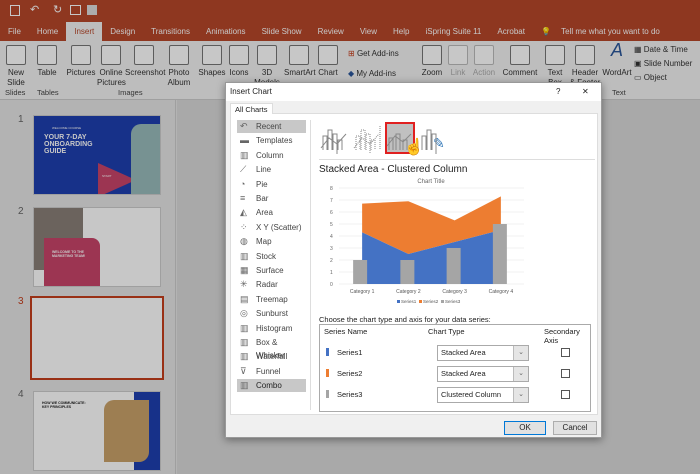  I want to click on close-button: ✕, so click(585, 92).